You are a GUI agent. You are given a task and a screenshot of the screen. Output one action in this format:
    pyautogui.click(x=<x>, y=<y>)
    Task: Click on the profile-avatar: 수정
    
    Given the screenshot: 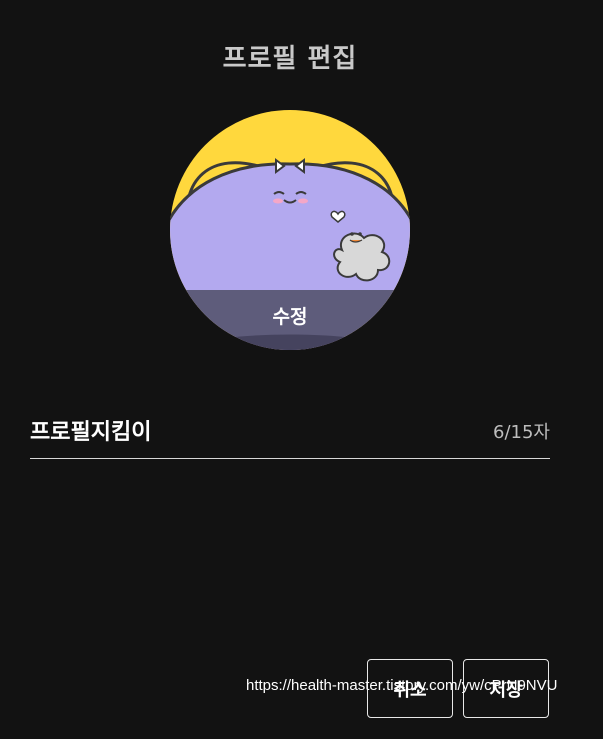 What is the action you would take?
    pyautogui.click(x=290, y=230)
    